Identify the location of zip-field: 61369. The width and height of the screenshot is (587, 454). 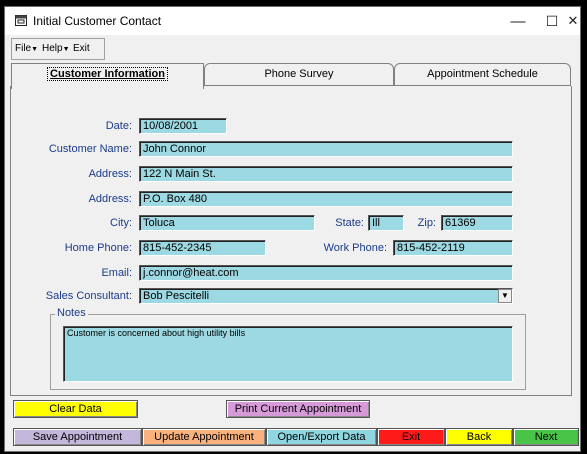
(477, 223).